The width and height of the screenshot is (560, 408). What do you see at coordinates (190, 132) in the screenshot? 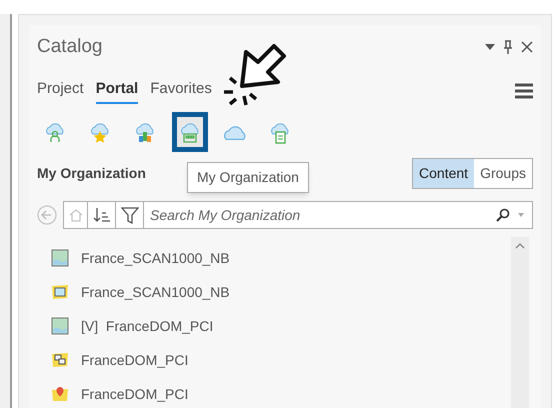
I see `portal-view-button` at bounding box center [190, 132].